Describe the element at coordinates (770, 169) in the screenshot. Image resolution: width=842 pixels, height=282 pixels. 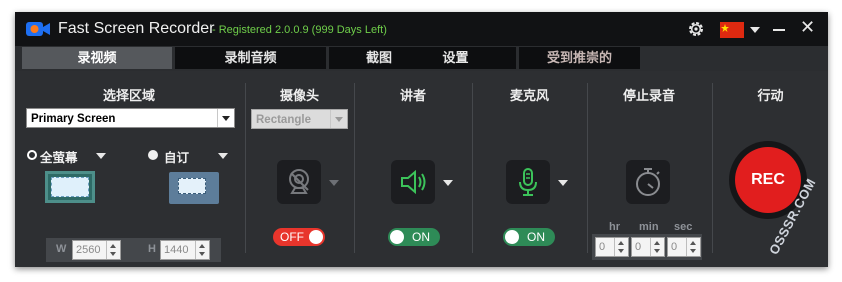
I see `action-section: 行动 REC` at that location.